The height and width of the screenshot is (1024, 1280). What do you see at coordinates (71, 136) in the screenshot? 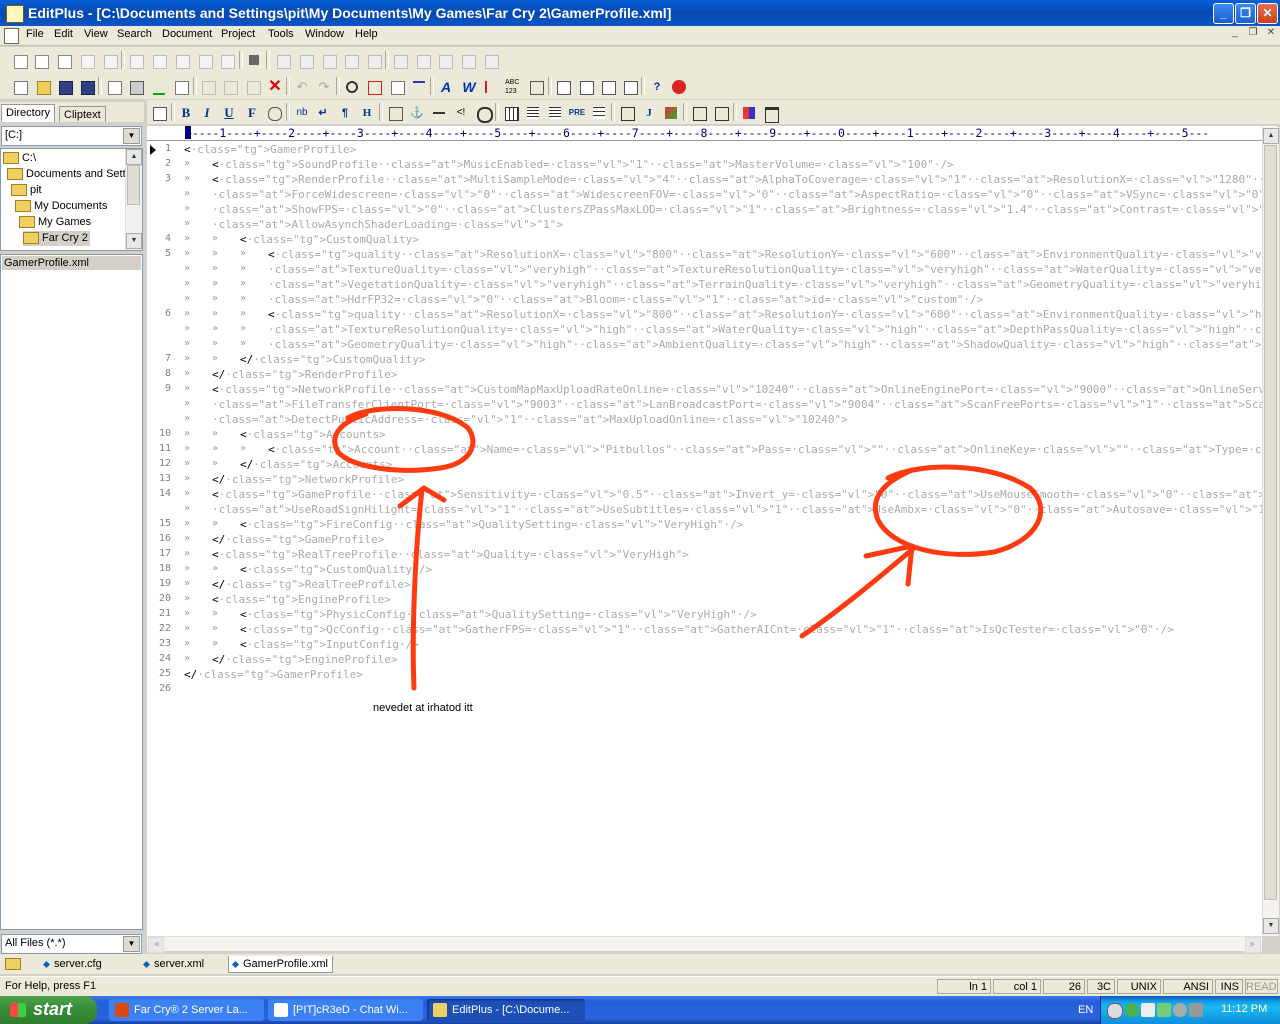
I see `drive-select: [C:] ▼` at bounding box center [71, 136].